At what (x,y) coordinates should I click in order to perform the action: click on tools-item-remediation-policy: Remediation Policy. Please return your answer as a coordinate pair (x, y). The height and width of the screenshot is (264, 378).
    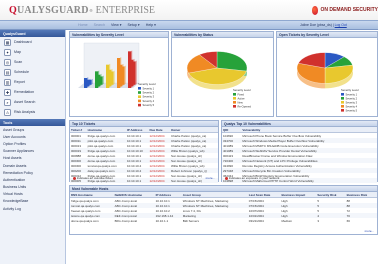
    Looking at the image, I should click on (32, 172).